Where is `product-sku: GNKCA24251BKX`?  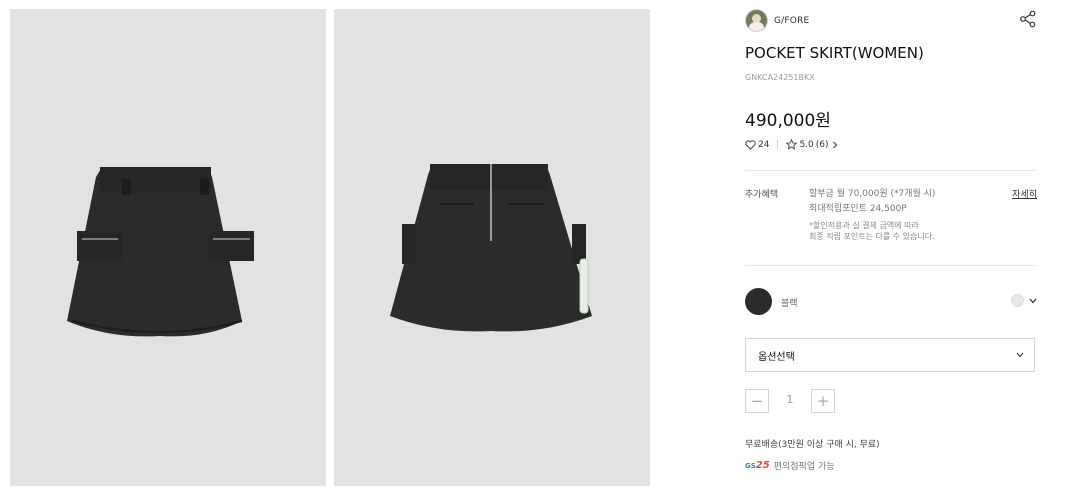 product-sku: GNKCA24251BKX is located at coordinates (780, 77).